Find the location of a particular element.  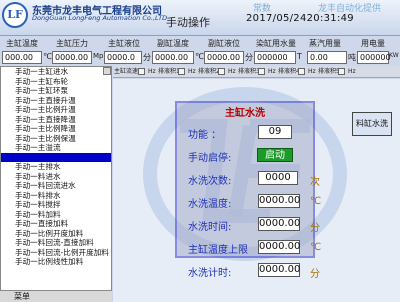

list-item: 手动一主缸布轮 is located at coordinates (56, 82).